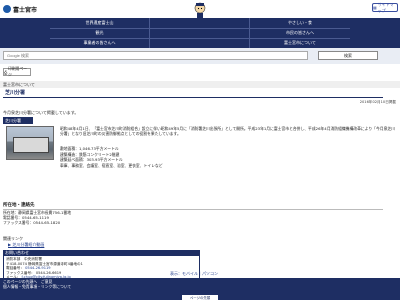 The image size is (400, 300). I want to click on sitemap-icon: ▦, so click(375, 7).